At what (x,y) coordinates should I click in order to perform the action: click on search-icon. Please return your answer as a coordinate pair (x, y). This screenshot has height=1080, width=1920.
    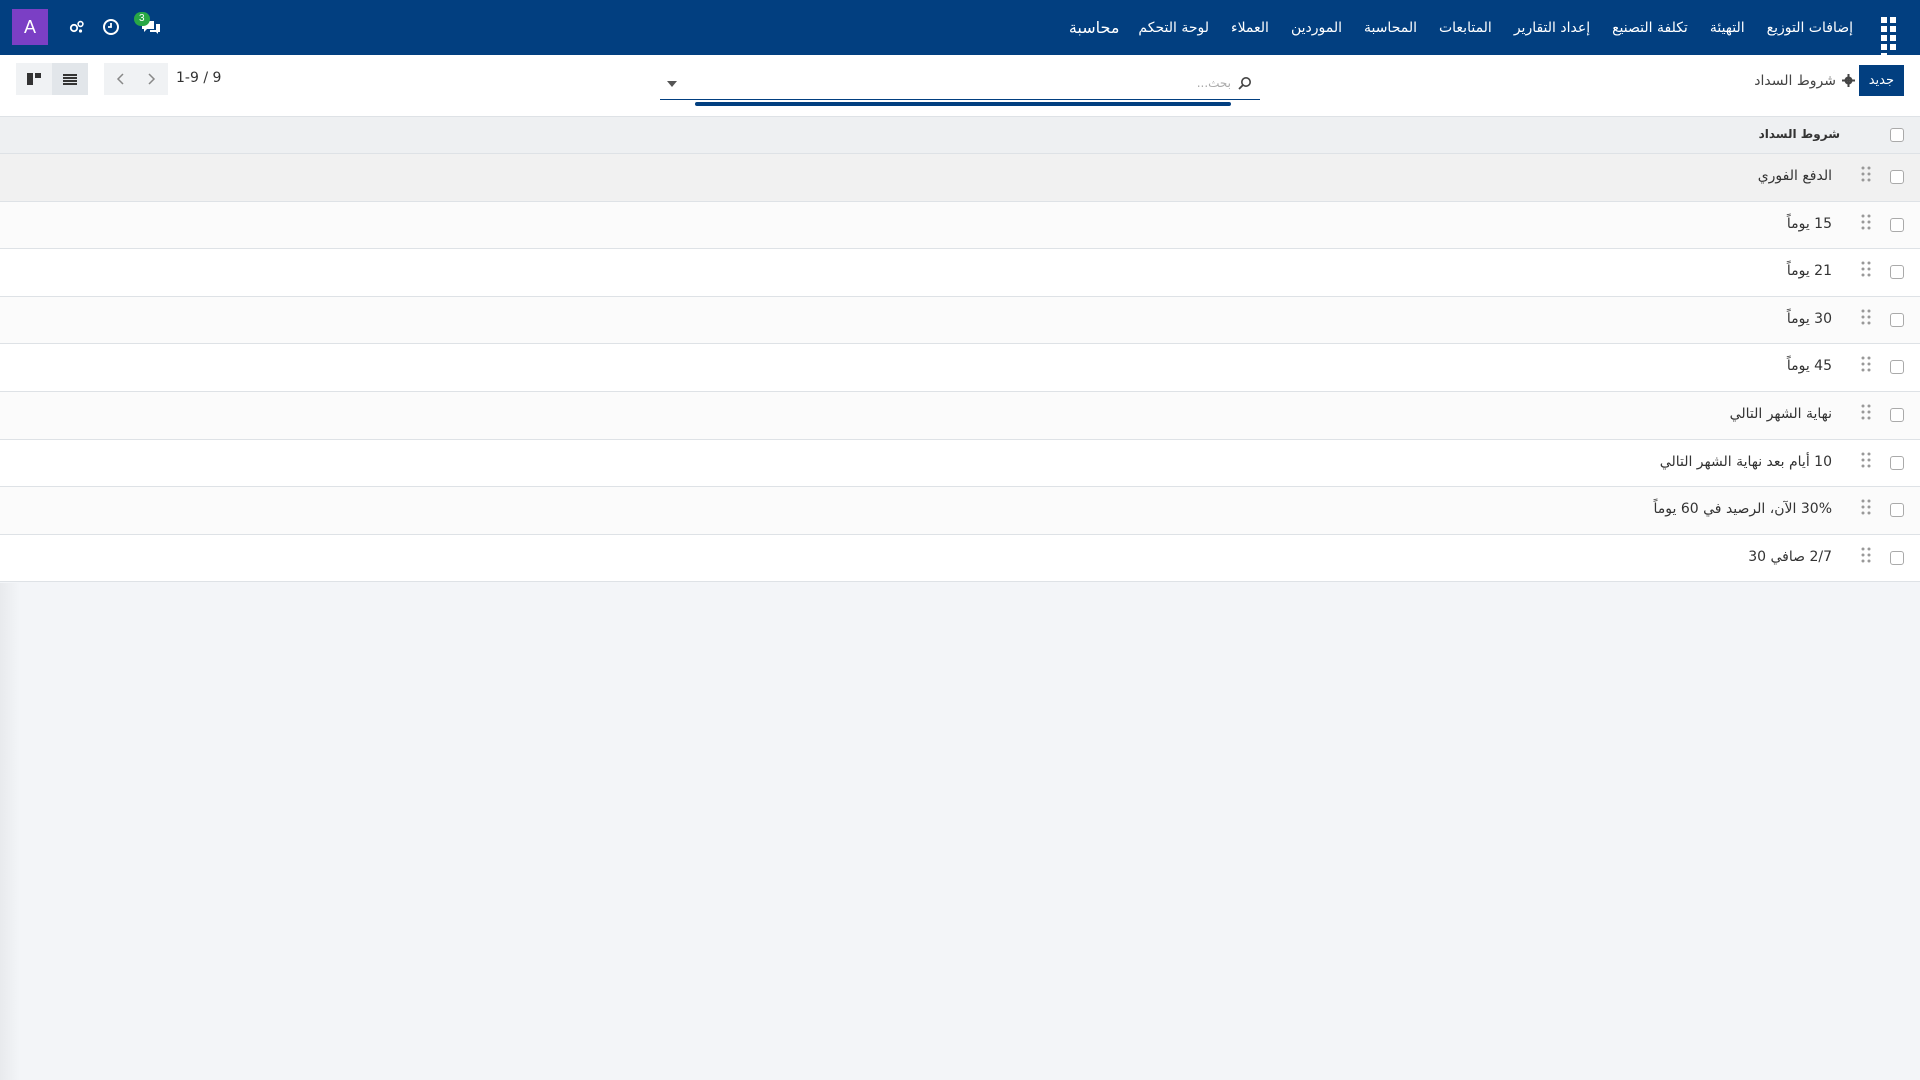
    Looking at the image, I should click on (1246, 83).